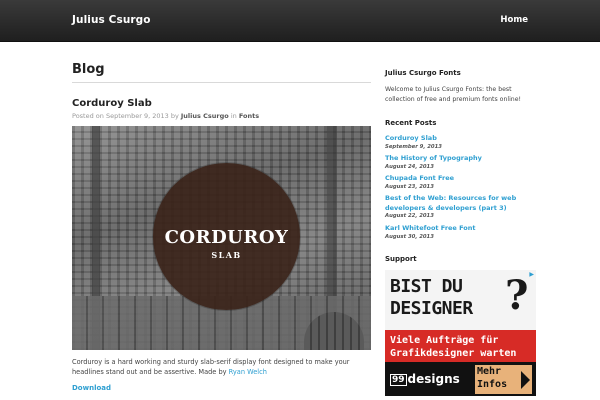  What do you see at coordinates (111, 20) in the screenshot?
I see `site-title: Julius Csurgo` at bounding box center [111, 20].